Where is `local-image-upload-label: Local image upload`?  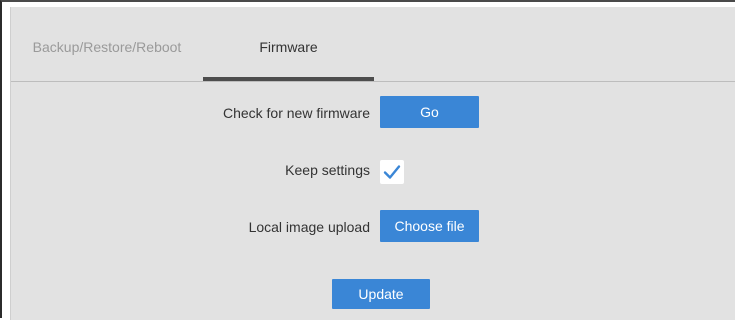 local-image-upload-label: Local image upload is located at coordinates (309, 227).